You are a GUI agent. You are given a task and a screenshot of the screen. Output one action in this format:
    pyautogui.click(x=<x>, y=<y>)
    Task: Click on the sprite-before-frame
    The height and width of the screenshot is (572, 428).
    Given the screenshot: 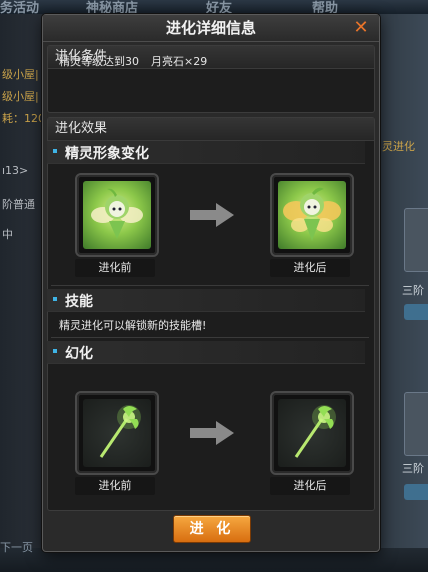 What is the action you would take?
    pyautogui.click(x=117, y=215)
    